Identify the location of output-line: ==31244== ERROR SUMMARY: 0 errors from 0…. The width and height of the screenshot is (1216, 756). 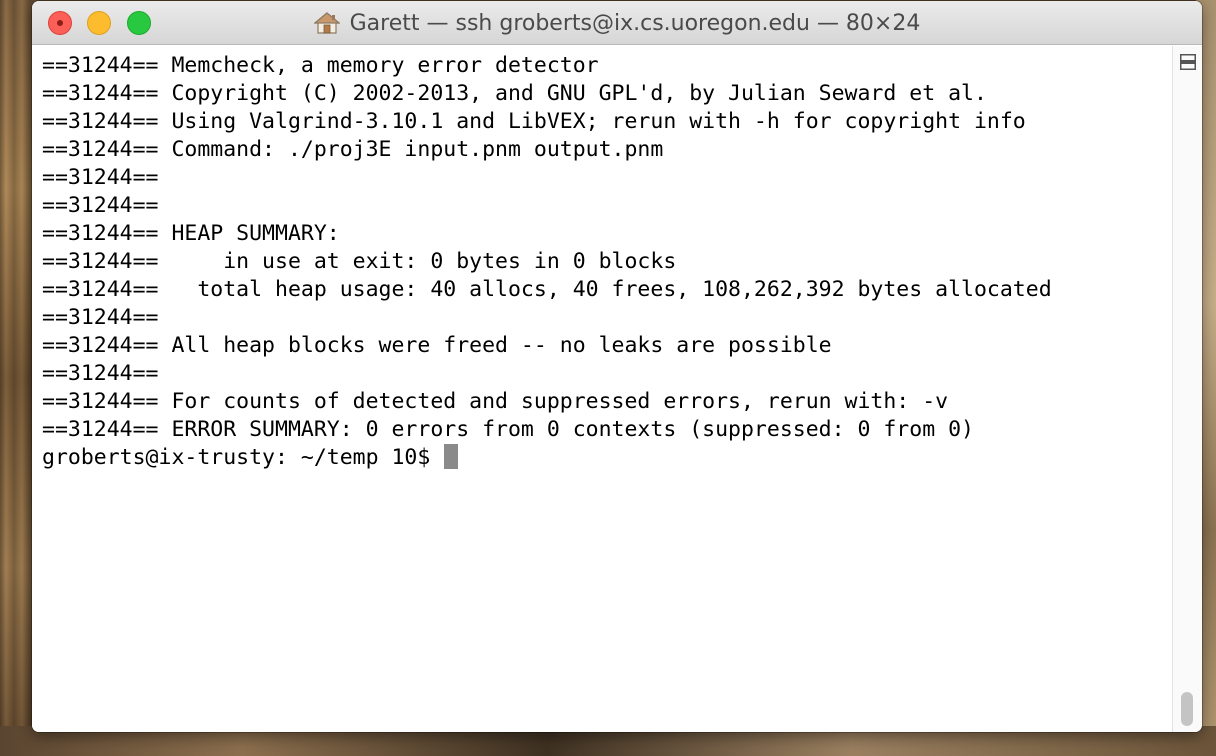
(508, 429).